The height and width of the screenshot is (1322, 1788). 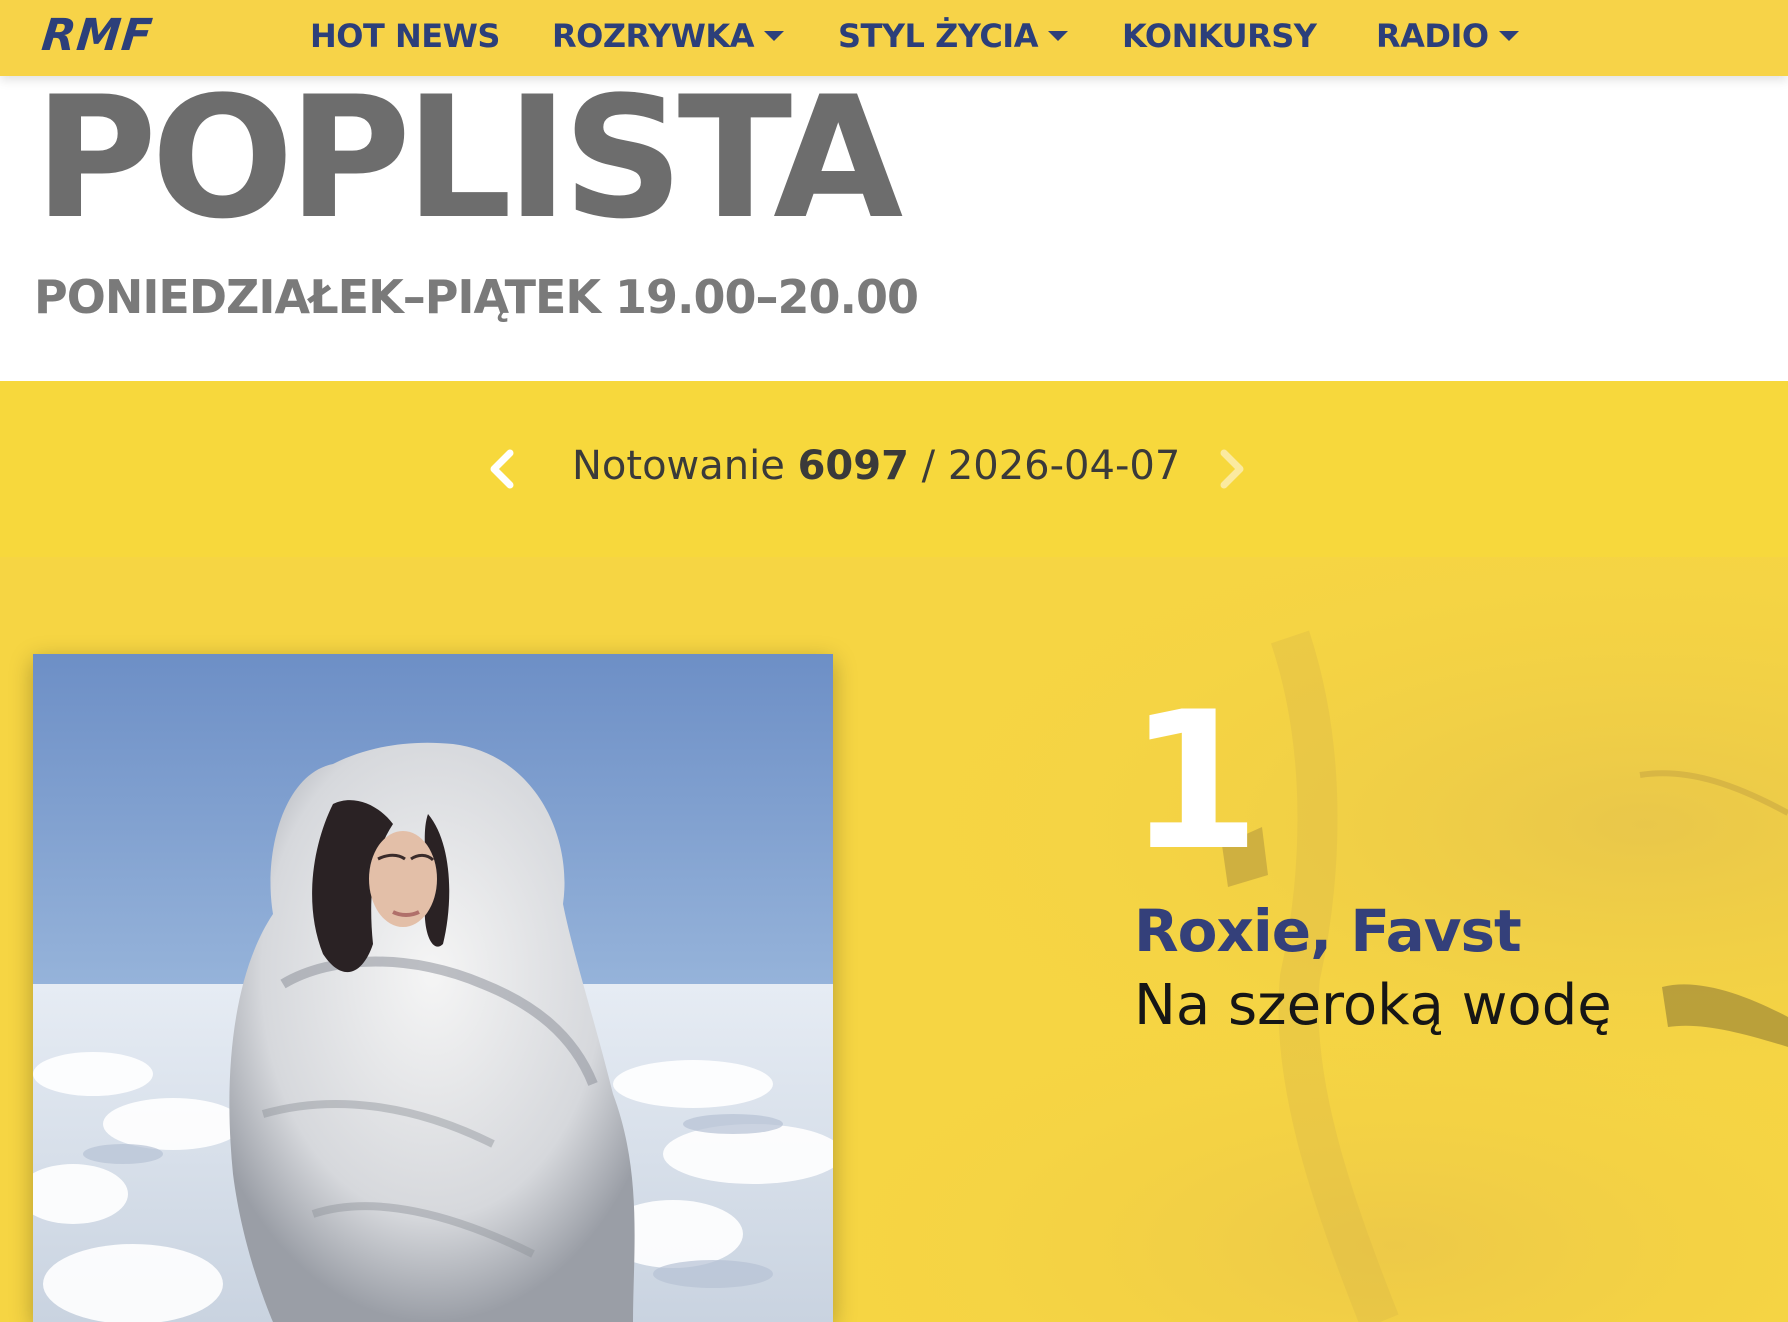 I want to click on edition-label: Notowanie, so click(x=678, y=466).